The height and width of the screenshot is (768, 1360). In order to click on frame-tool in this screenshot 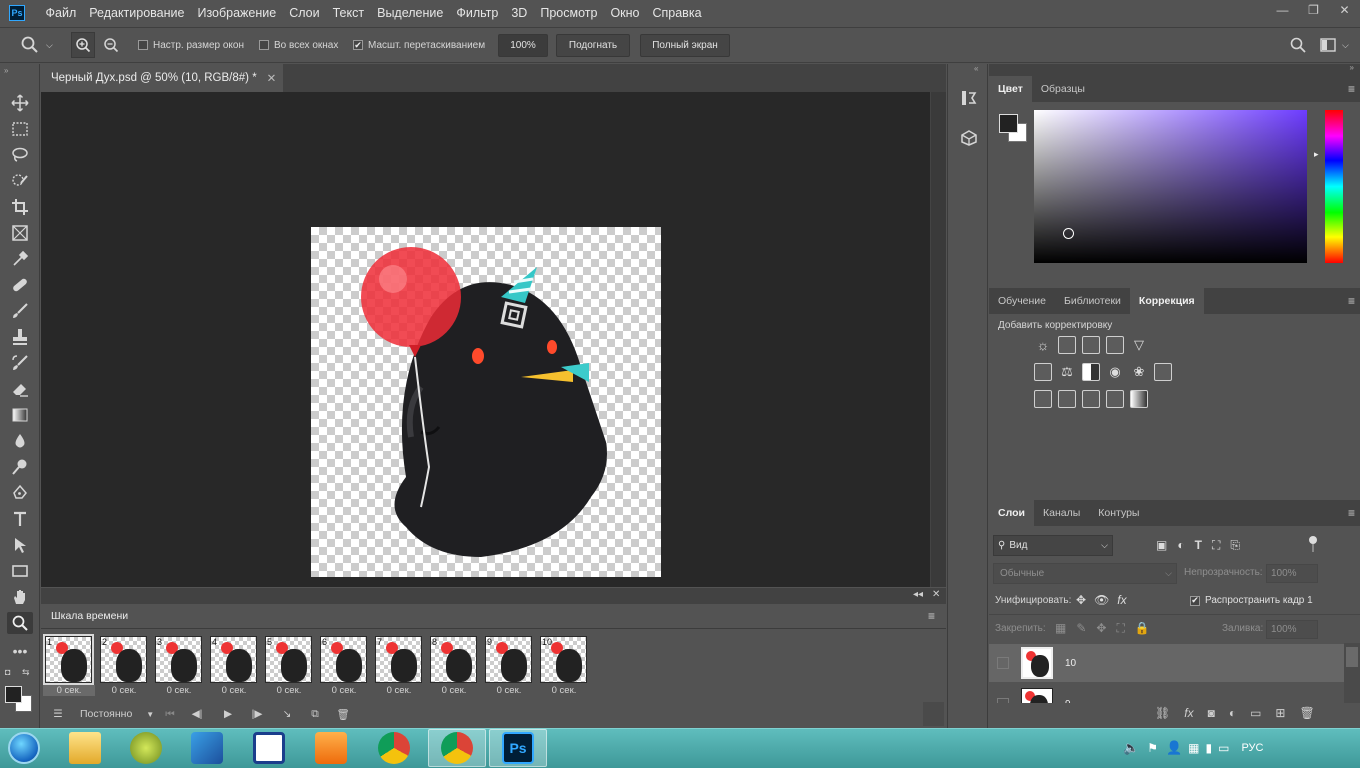, I will do `click(20, 233)`.